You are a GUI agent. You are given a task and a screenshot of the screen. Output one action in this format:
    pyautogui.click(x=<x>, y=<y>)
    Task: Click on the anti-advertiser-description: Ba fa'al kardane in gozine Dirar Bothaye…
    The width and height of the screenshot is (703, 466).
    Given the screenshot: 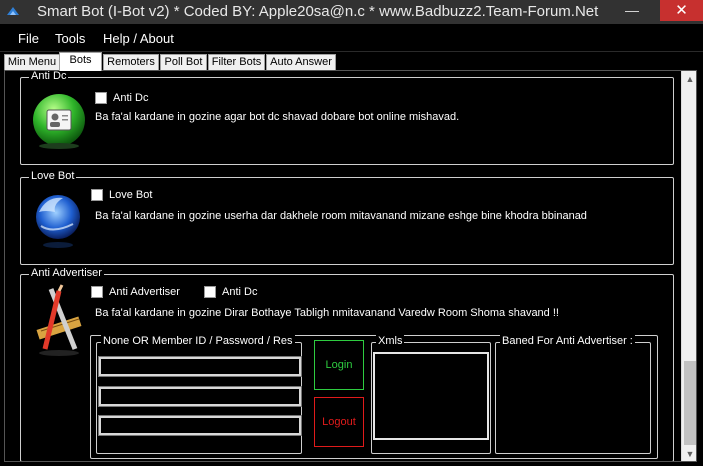 What is the action you would take?
    pyautogui.click(x=327, y=313)
    